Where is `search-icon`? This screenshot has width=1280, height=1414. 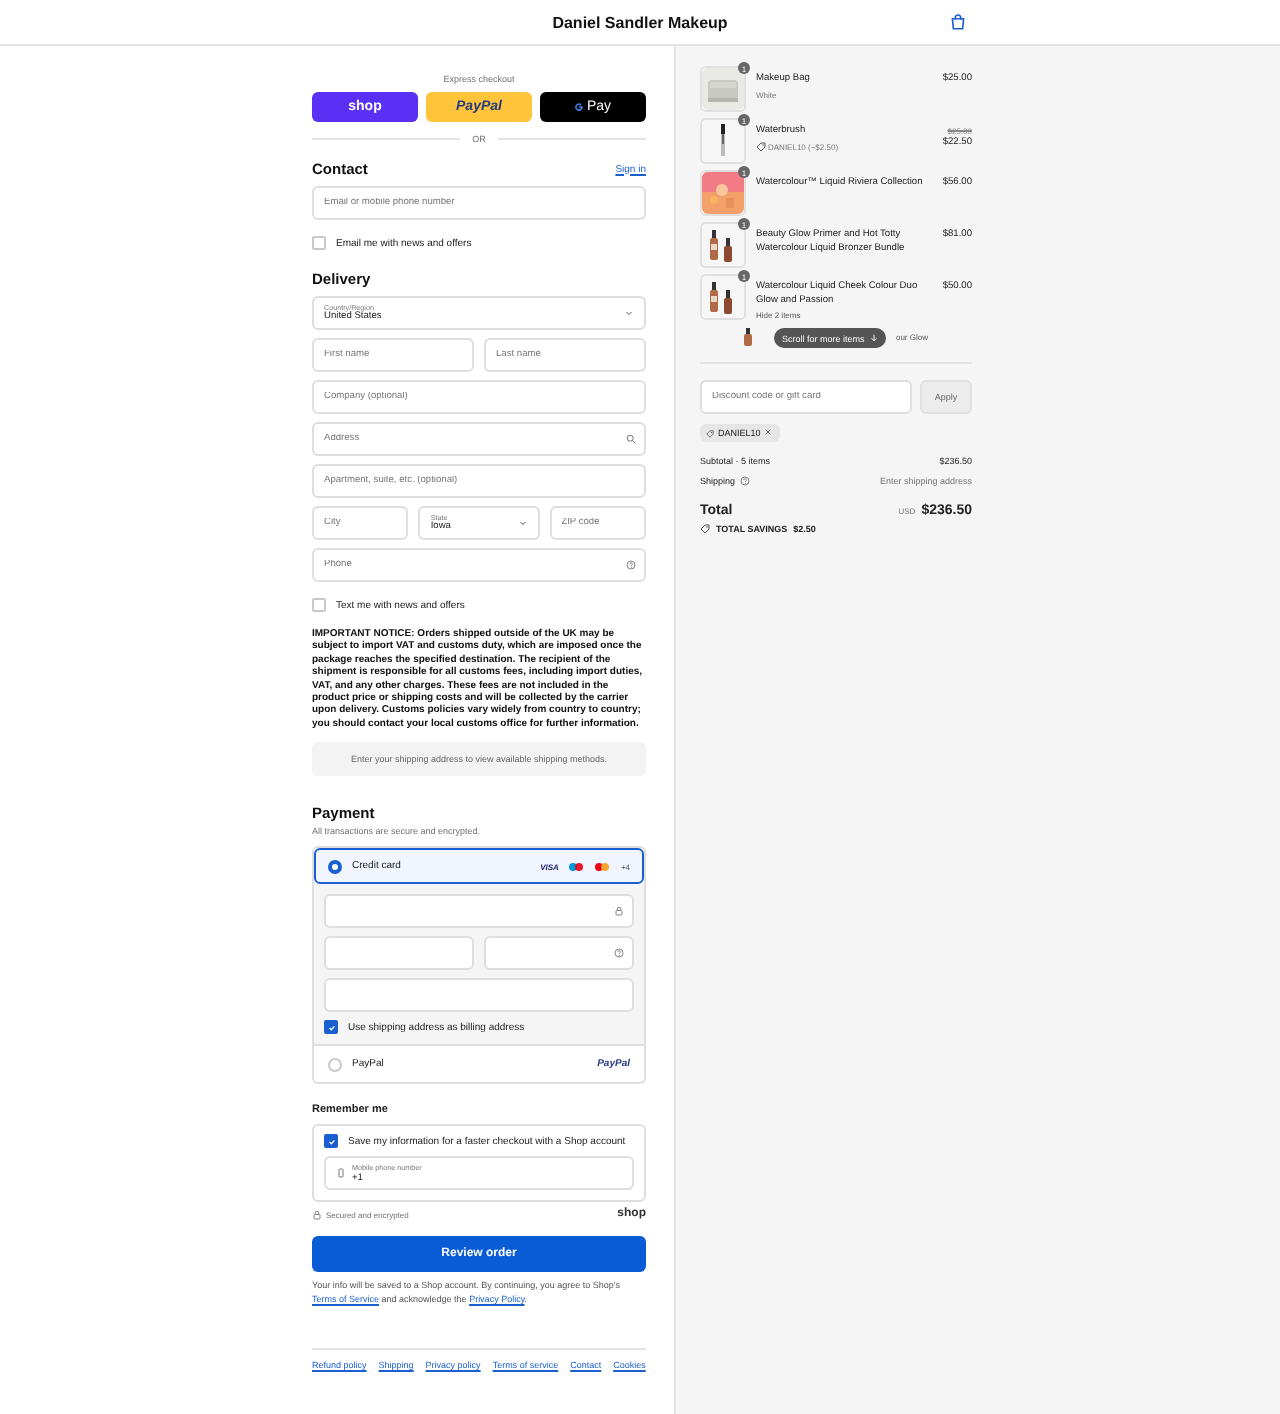 search-icon is located at coordinates (631, 439).